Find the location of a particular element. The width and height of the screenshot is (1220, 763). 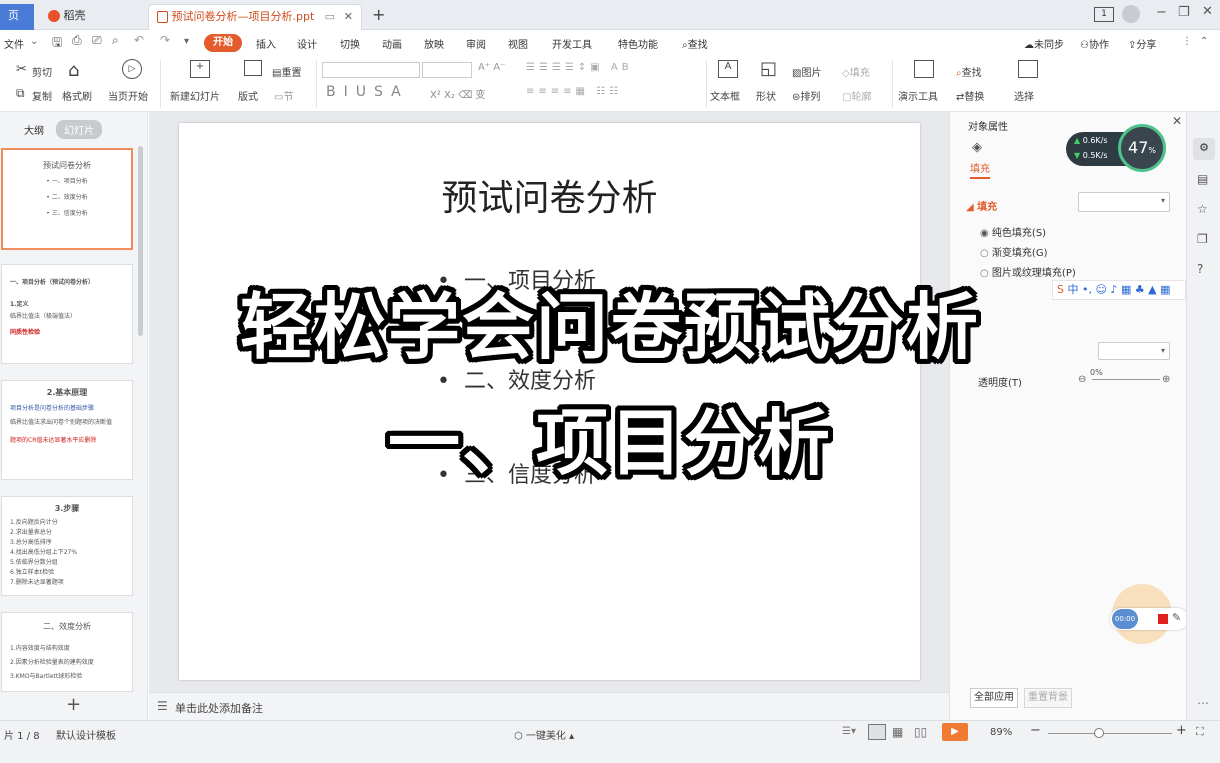

undo-icon: ↶ is located at coordinates (139, 40).